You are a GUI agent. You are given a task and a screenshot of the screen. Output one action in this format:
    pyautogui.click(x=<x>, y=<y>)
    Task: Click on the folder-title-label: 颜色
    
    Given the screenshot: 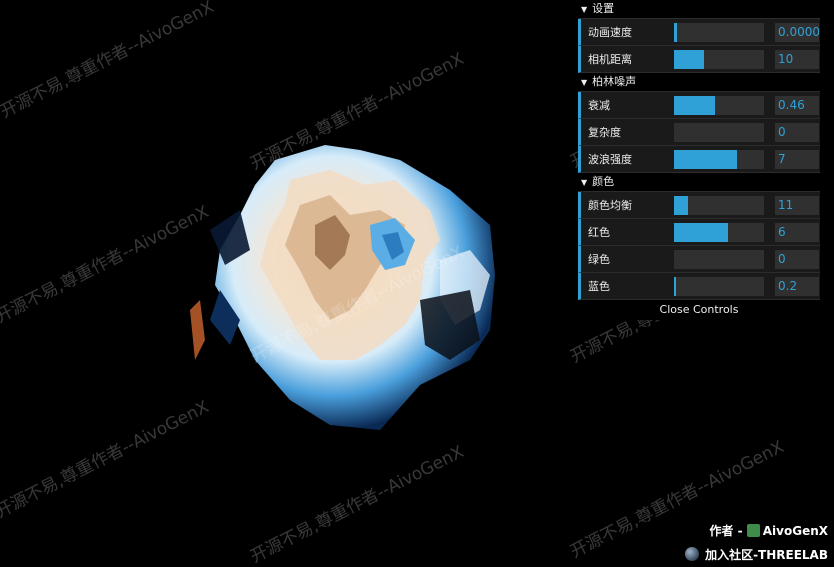 What is the action you would take?
    pyautogui.click(x=603, y=181)
    